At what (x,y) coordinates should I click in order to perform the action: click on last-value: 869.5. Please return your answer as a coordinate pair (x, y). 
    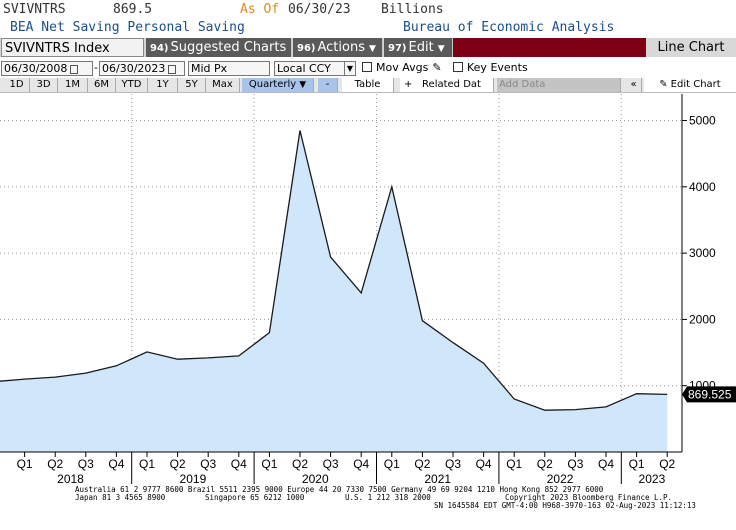
    Looking at the image, I should click on (133, 9).